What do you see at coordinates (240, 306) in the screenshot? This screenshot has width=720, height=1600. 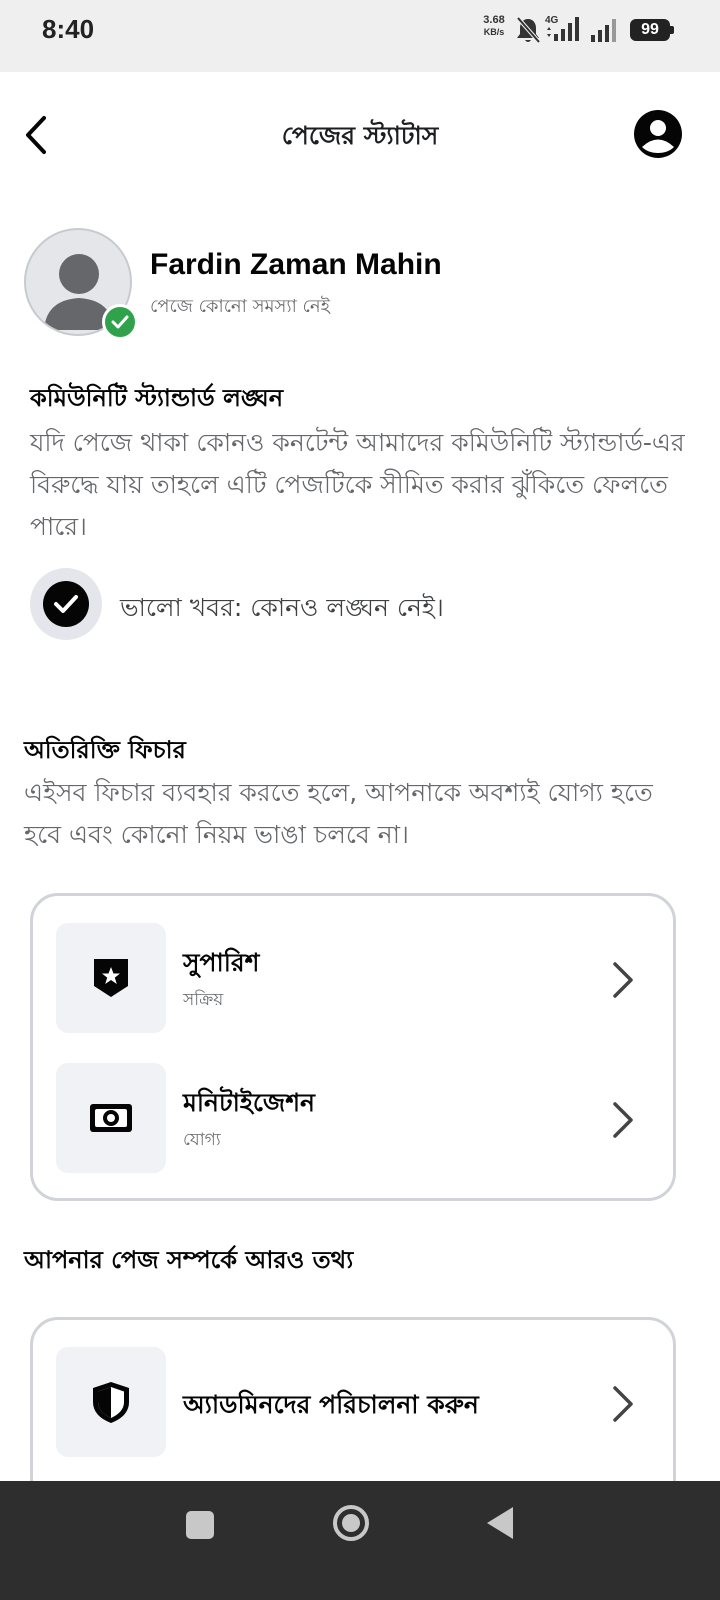 I see `page-status-text: পেজে কোনো সমস্যা নেই` at bounding box center [240, 306].